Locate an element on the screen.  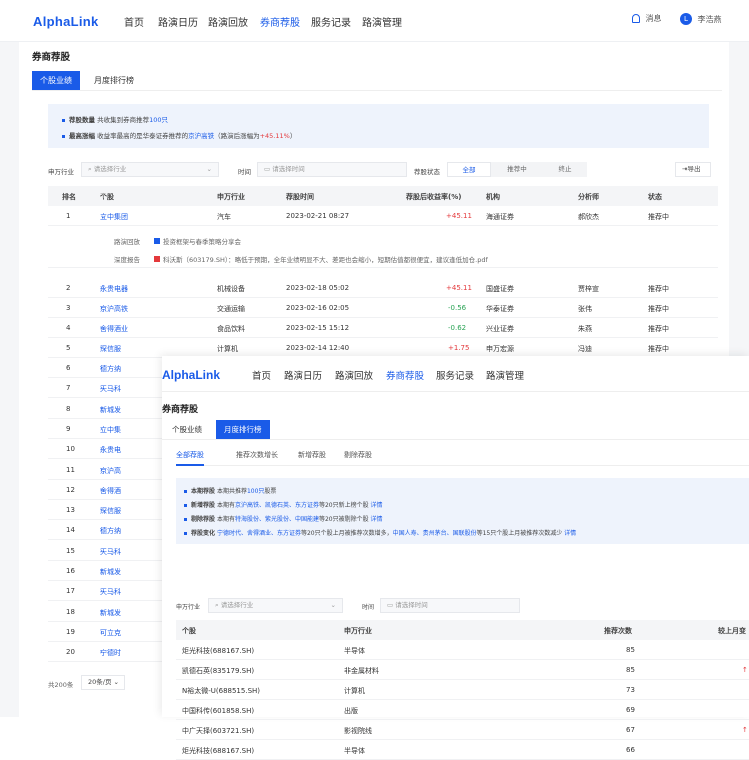
overlay-table-row: 炬光科技(688167.SH) 半导体 66 is located at coordinates (462, 750).